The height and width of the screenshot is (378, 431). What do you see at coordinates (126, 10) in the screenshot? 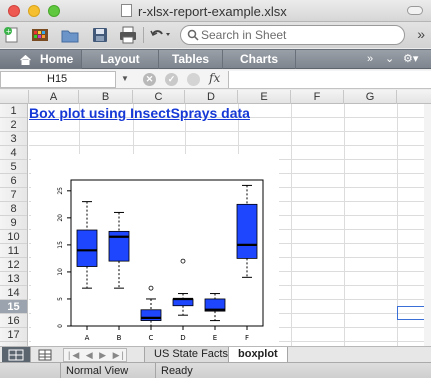
I see `document-icon` at bounding box center [126, 10].